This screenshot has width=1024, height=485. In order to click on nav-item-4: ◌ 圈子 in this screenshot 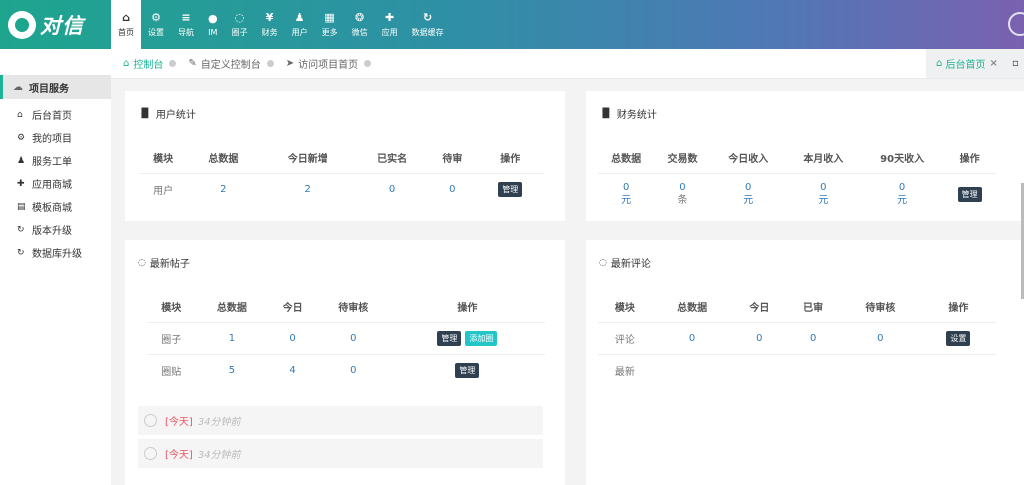, I will do `click(240, 24)`.